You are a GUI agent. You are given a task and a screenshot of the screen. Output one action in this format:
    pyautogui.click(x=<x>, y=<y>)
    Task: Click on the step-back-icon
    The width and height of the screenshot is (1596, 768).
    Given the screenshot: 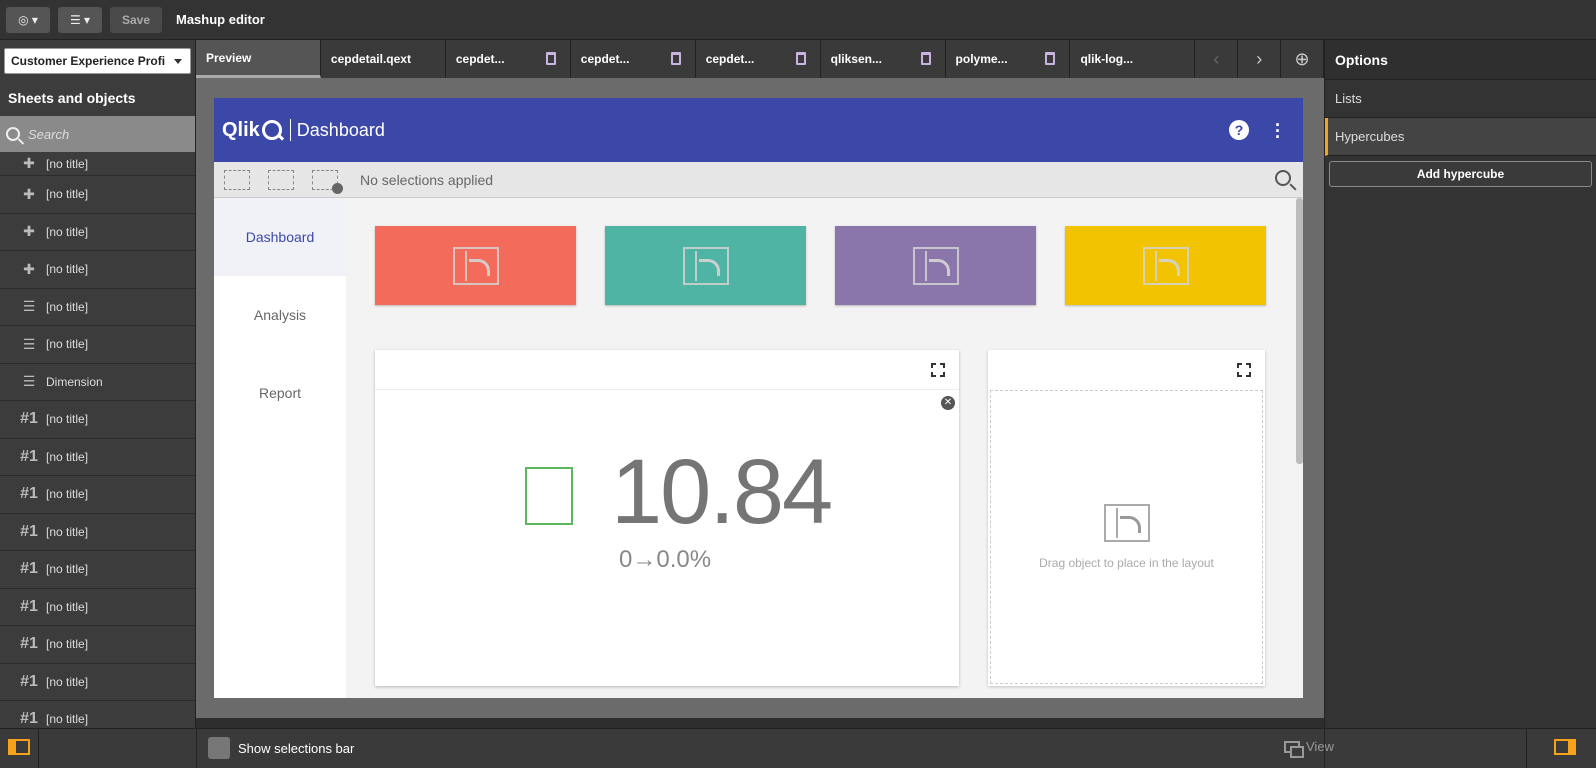 What is the action you would take?
    pyautogui.click(x=237, y=179)
    